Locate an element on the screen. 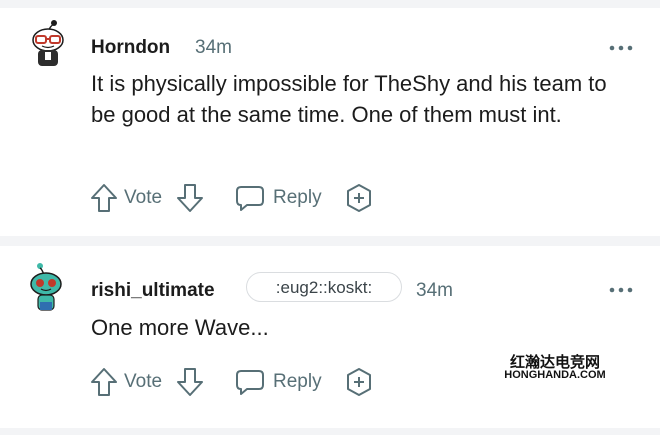  divider-bottom is located at coordinates (330, 431).